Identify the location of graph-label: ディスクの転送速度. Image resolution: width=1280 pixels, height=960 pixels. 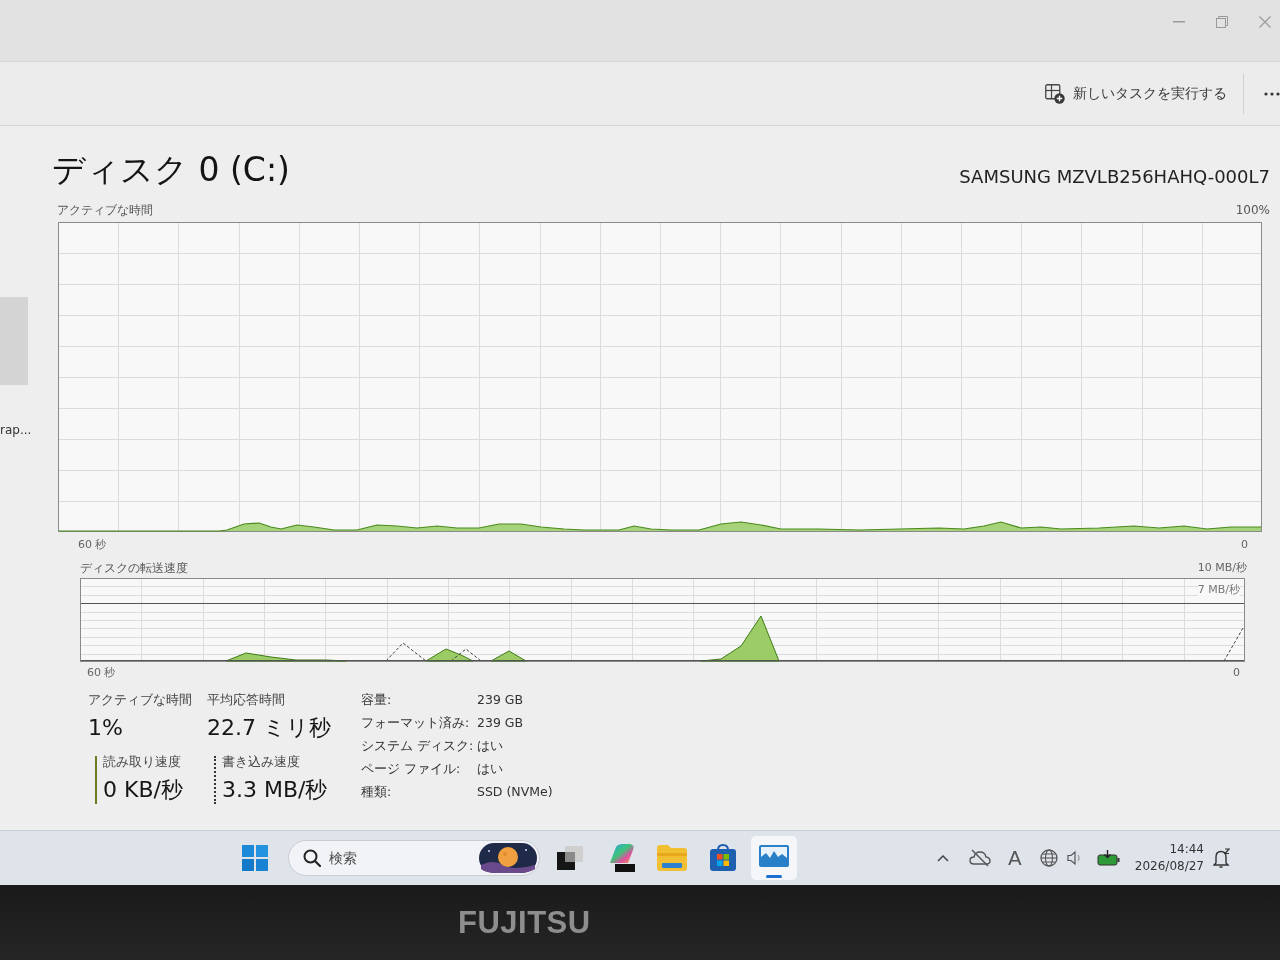
(134, 568).